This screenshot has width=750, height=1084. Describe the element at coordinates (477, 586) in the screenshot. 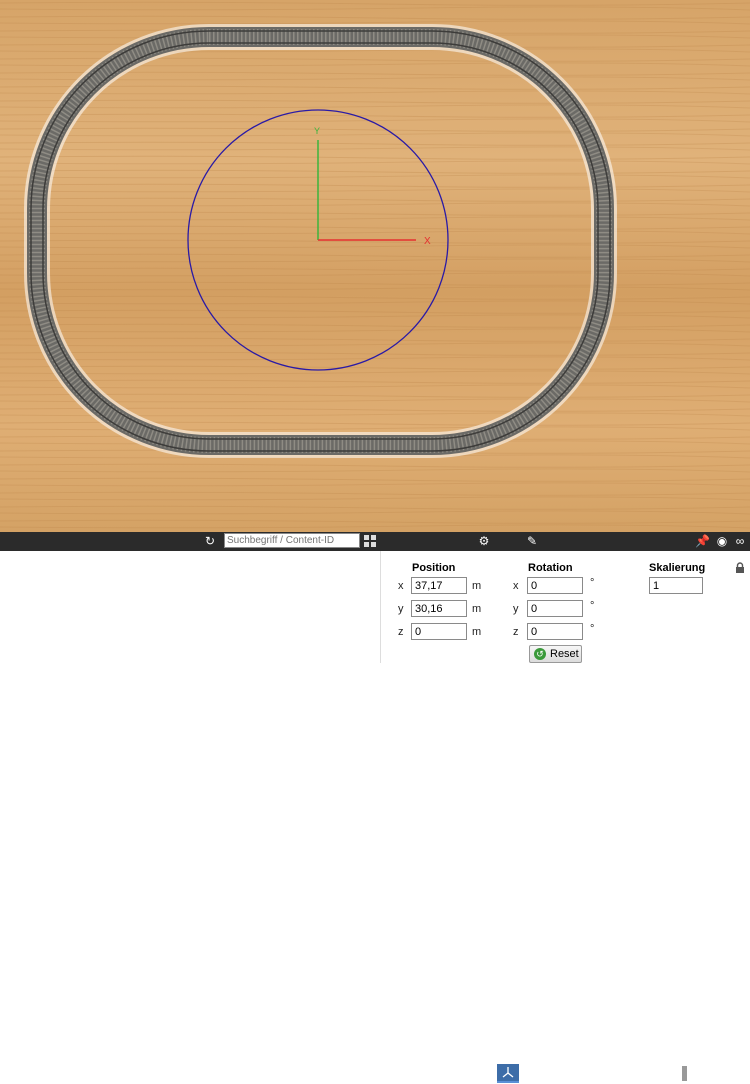

I see `position-x-unit: m` at that location.